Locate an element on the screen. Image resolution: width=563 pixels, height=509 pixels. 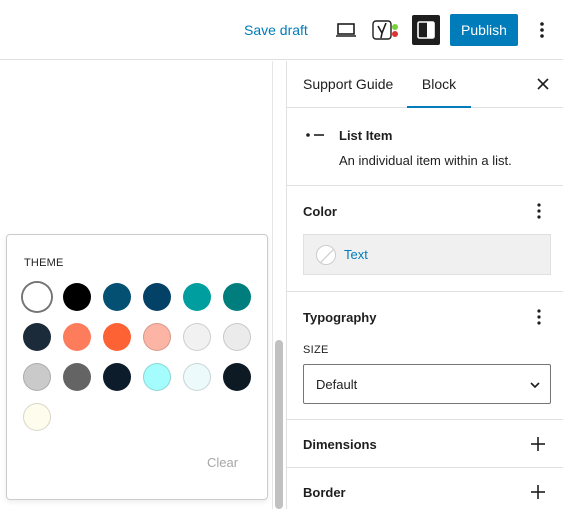
color-options-button is located at coordinates (539, 211).